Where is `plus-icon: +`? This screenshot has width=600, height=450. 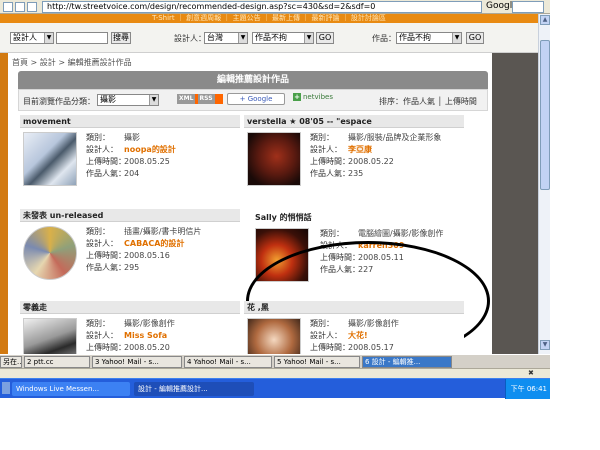 plus-icon: + is located at coordinates (297, 97).